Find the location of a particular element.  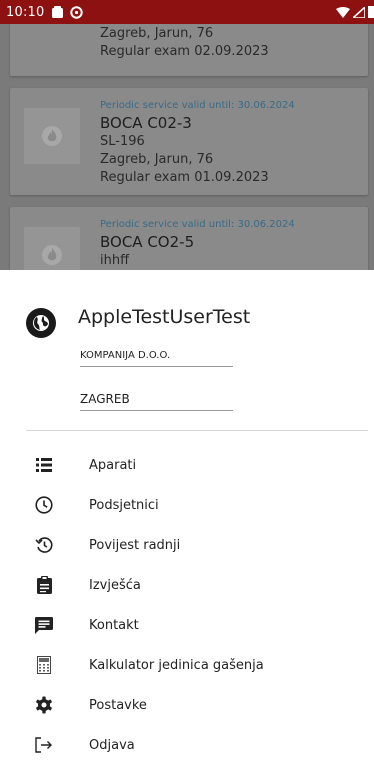

sync-icon is located at coordinates (77, 12).